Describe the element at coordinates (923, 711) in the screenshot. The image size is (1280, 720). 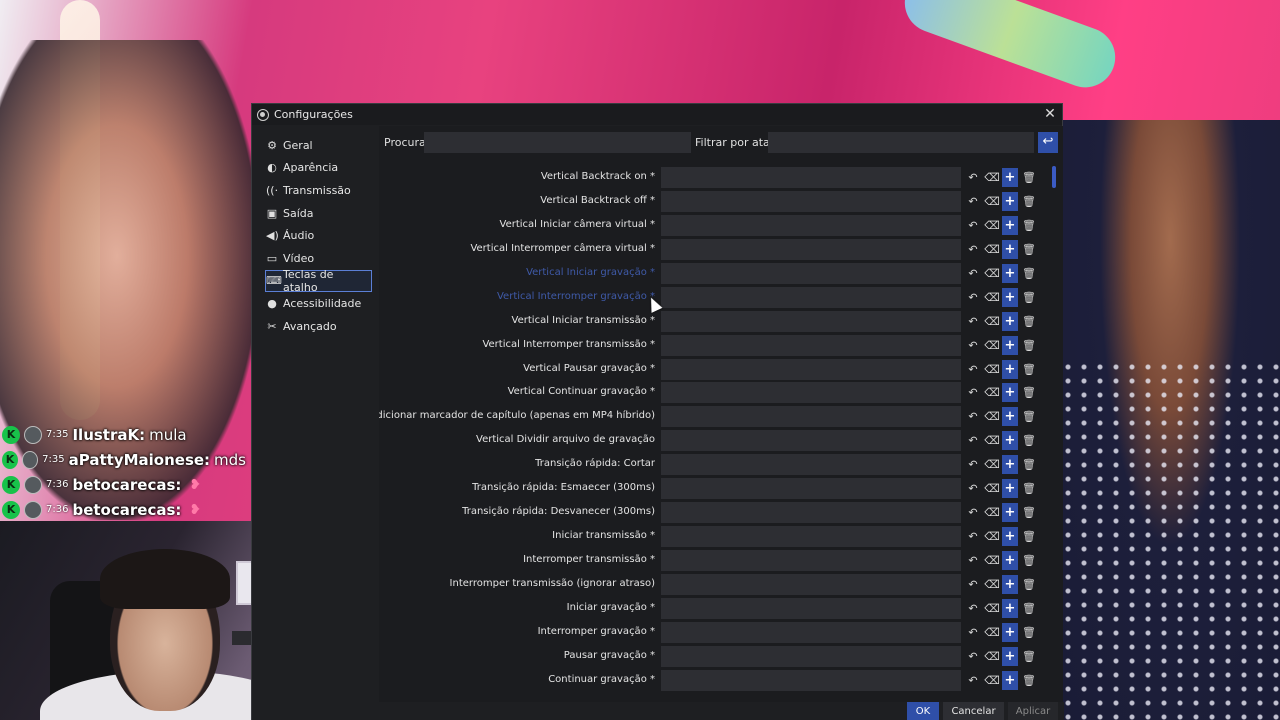
I see `ok-button: OK` at that location.